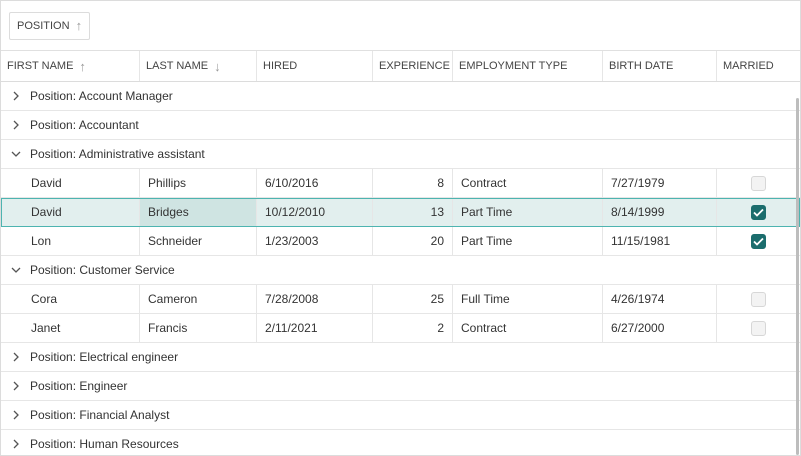 Image resolution: width=801 pixels, height=456 pixels. What do you see at coordinates (100, 415) in the screenshot?
I see `group-row-label: Position: Financial Analyst` at bounding box center [100, 415].